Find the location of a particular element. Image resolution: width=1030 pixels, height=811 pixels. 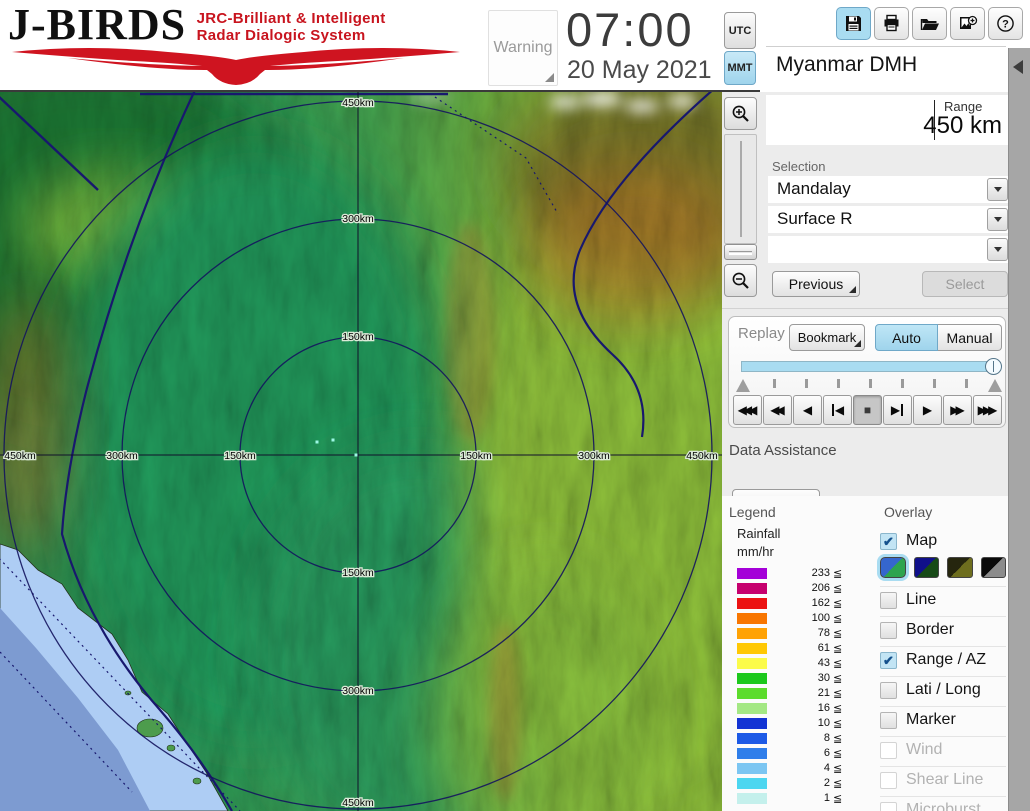

help-icon: ? is located at coordinates (1005, 23).